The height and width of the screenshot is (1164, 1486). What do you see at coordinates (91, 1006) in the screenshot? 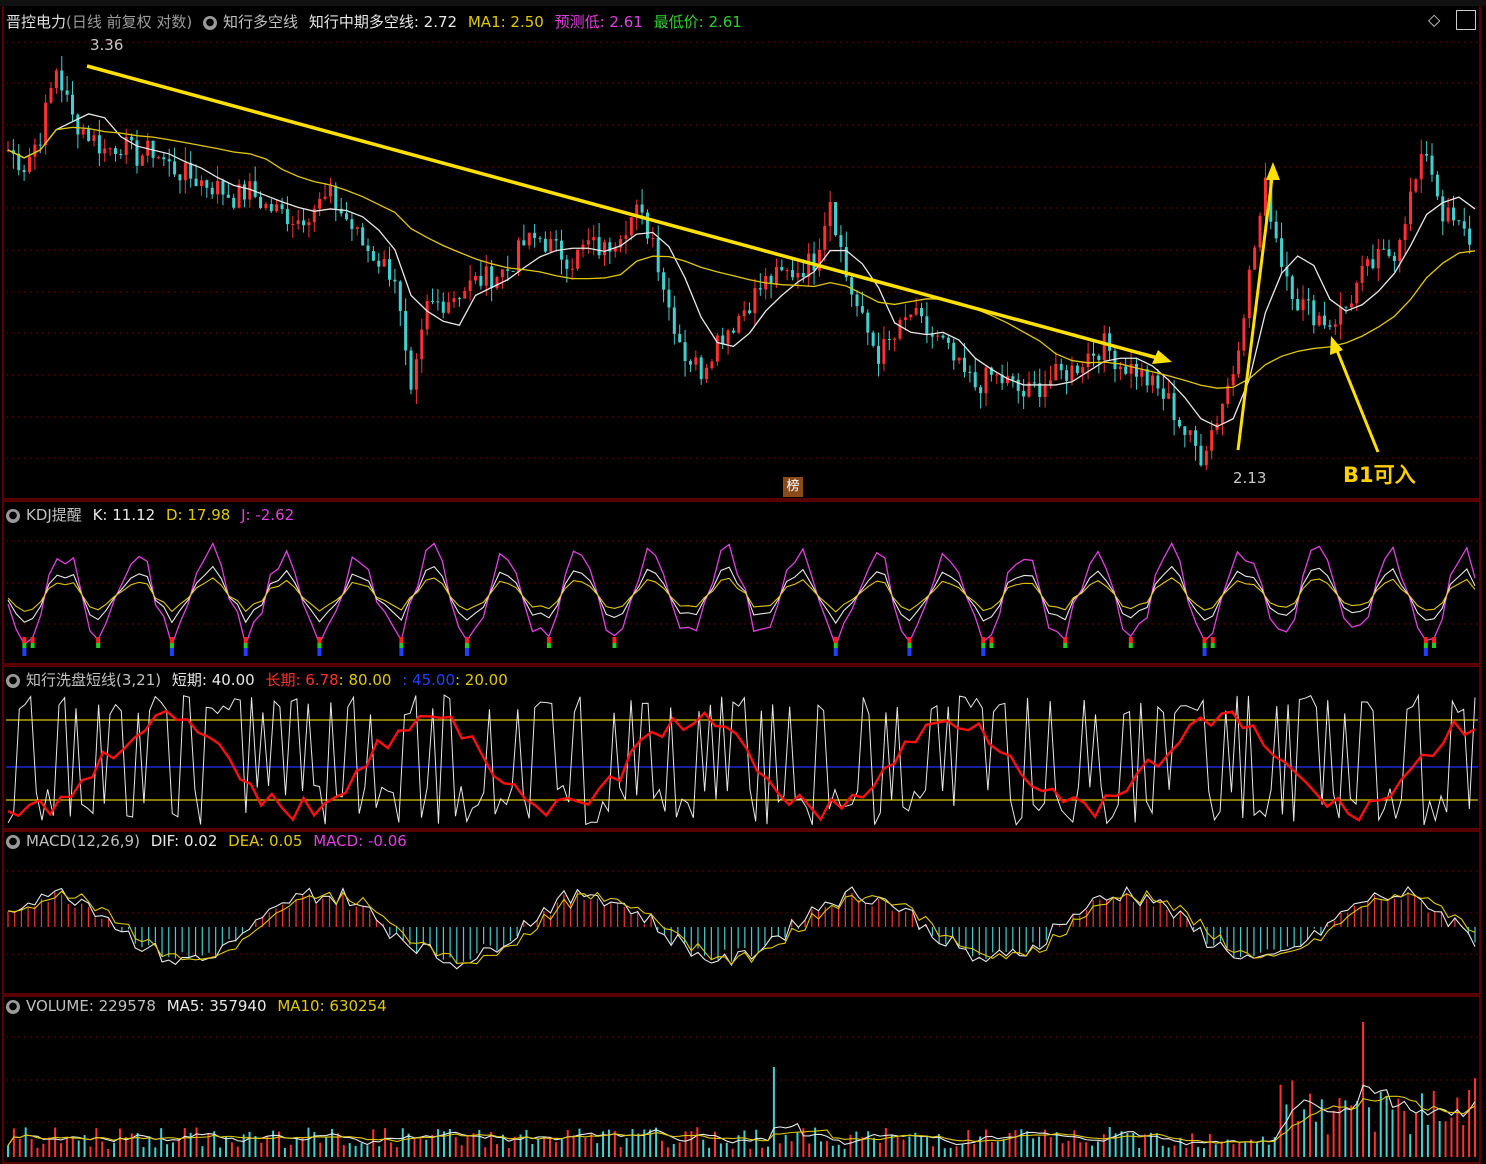
I see `volume-name: VOLUME: 229578` at bounding box center [91, 1006].